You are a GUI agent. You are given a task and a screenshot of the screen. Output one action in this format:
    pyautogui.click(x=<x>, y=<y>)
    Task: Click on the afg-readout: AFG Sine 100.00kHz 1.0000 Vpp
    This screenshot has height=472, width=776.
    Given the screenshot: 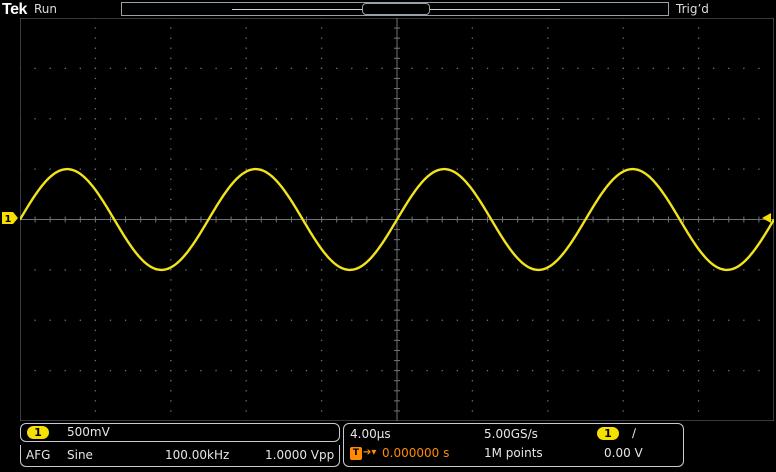 What is the action you would take?
    pyautogui.click(x=180, y=456)
    